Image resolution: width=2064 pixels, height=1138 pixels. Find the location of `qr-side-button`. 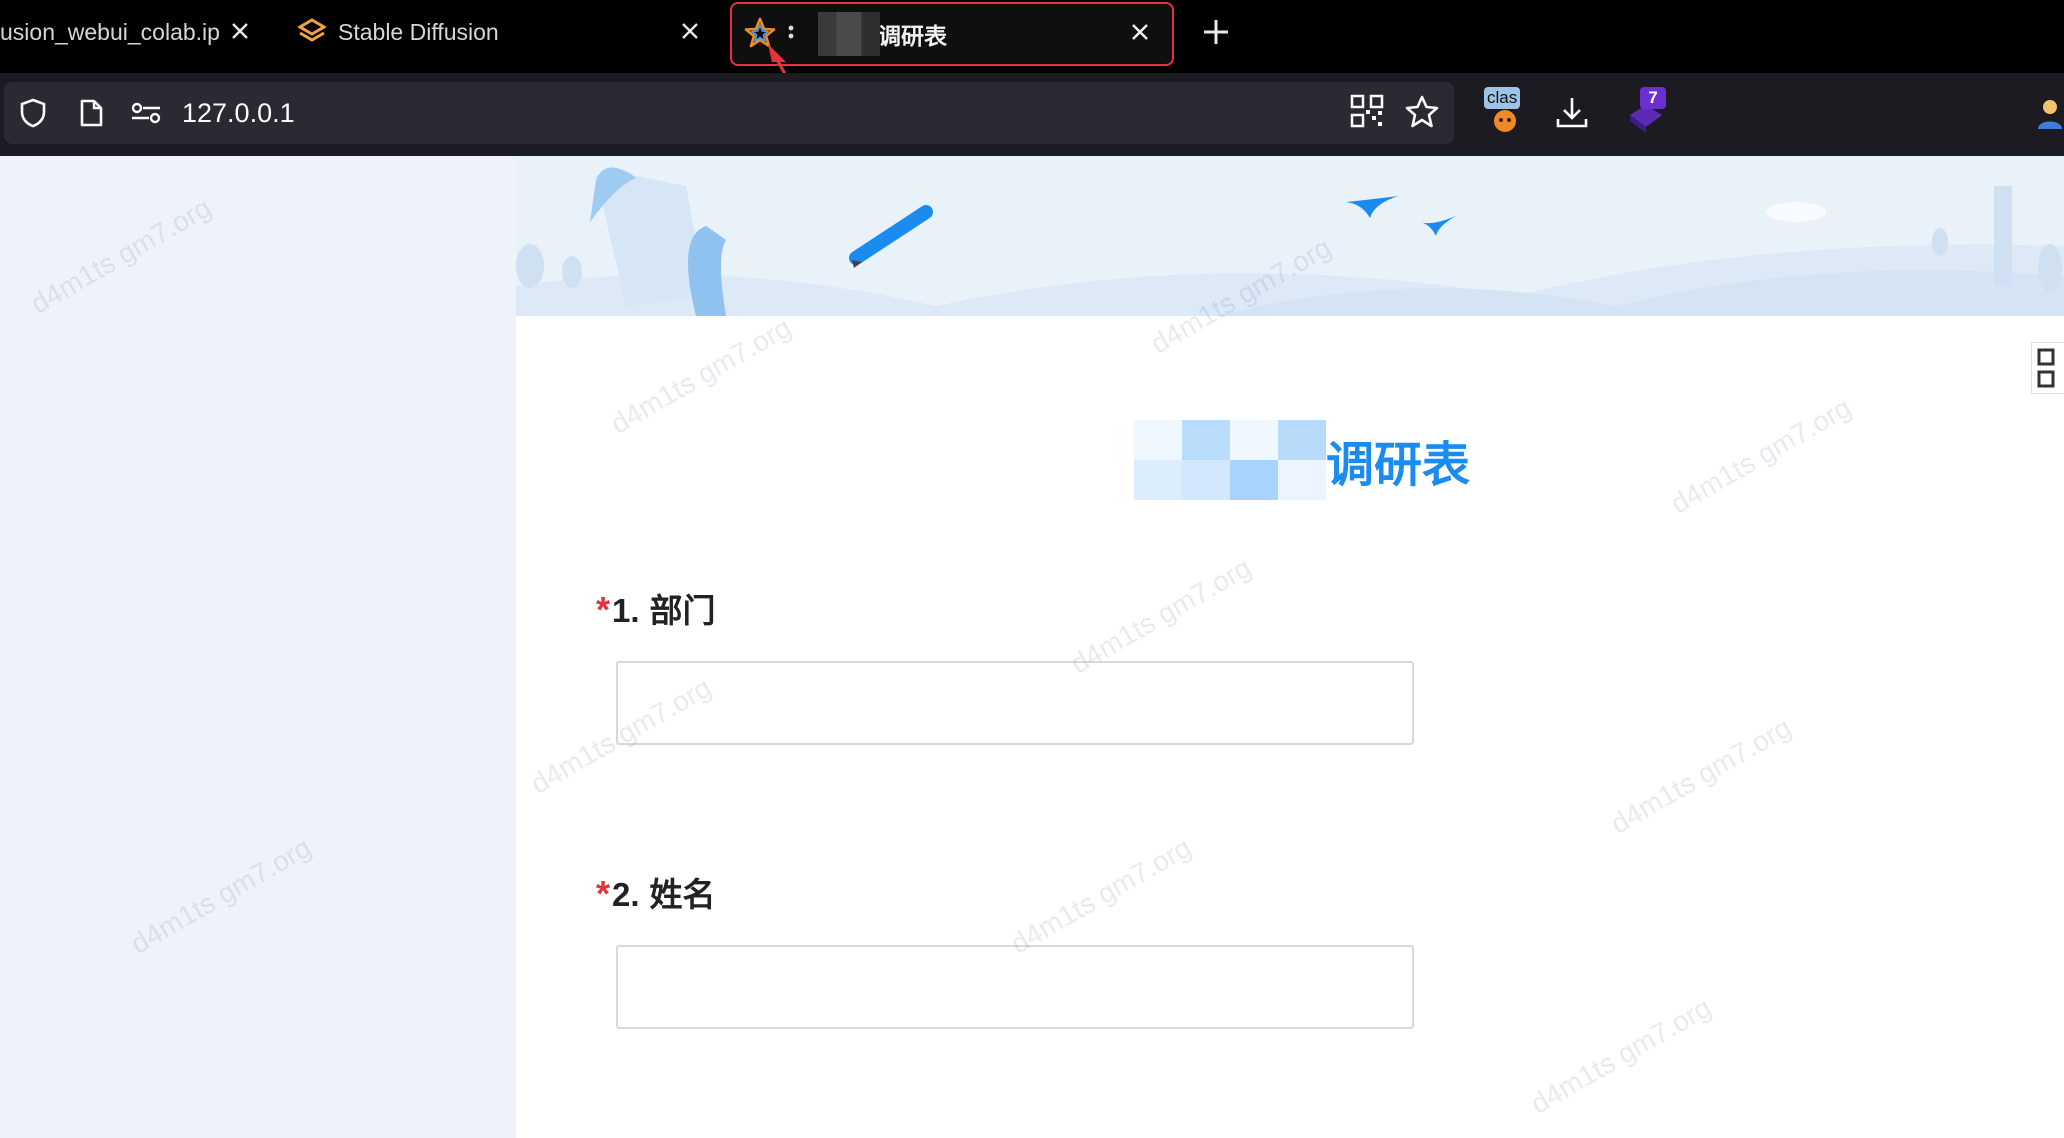

qr-side-button is located at coordinates (2047, 368).